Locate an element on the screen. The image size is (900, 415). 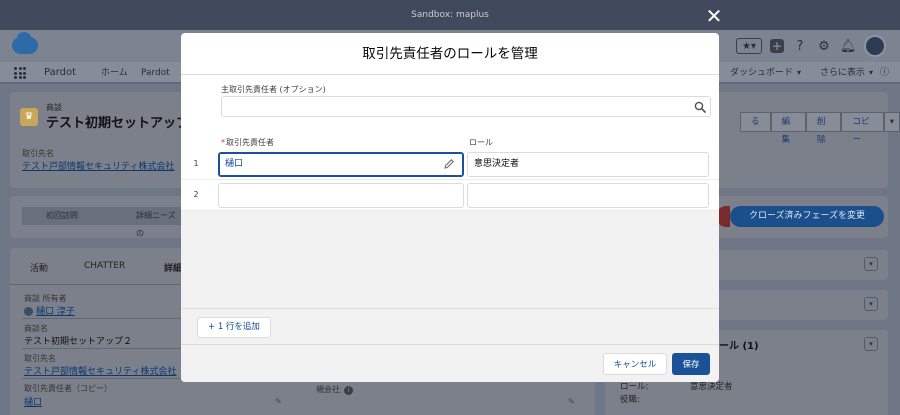
change-closed-phase-button: クローズ済みフェーズを変更 is located at coordinates (807, 216).